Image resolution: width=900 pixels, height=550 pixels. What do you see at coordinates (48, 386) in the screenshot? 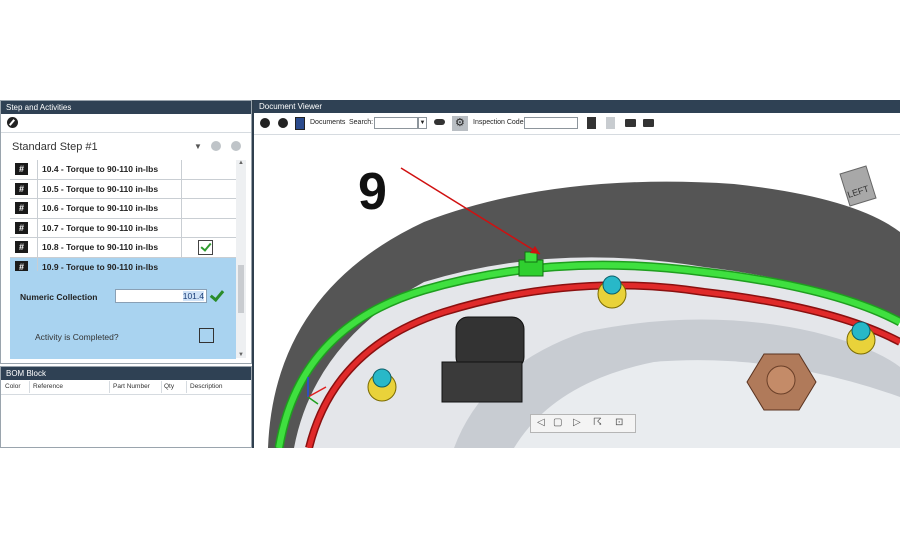
I see `bom-col-reference: Reference` at bounding box center [48, 386].